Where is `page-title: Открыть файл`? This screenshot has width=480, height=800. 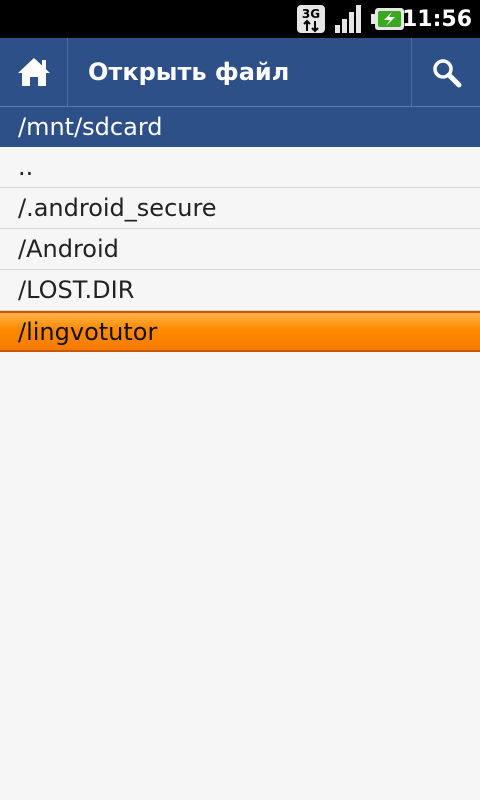 page-title: Открыть файл is located at coordinates (189, 72).